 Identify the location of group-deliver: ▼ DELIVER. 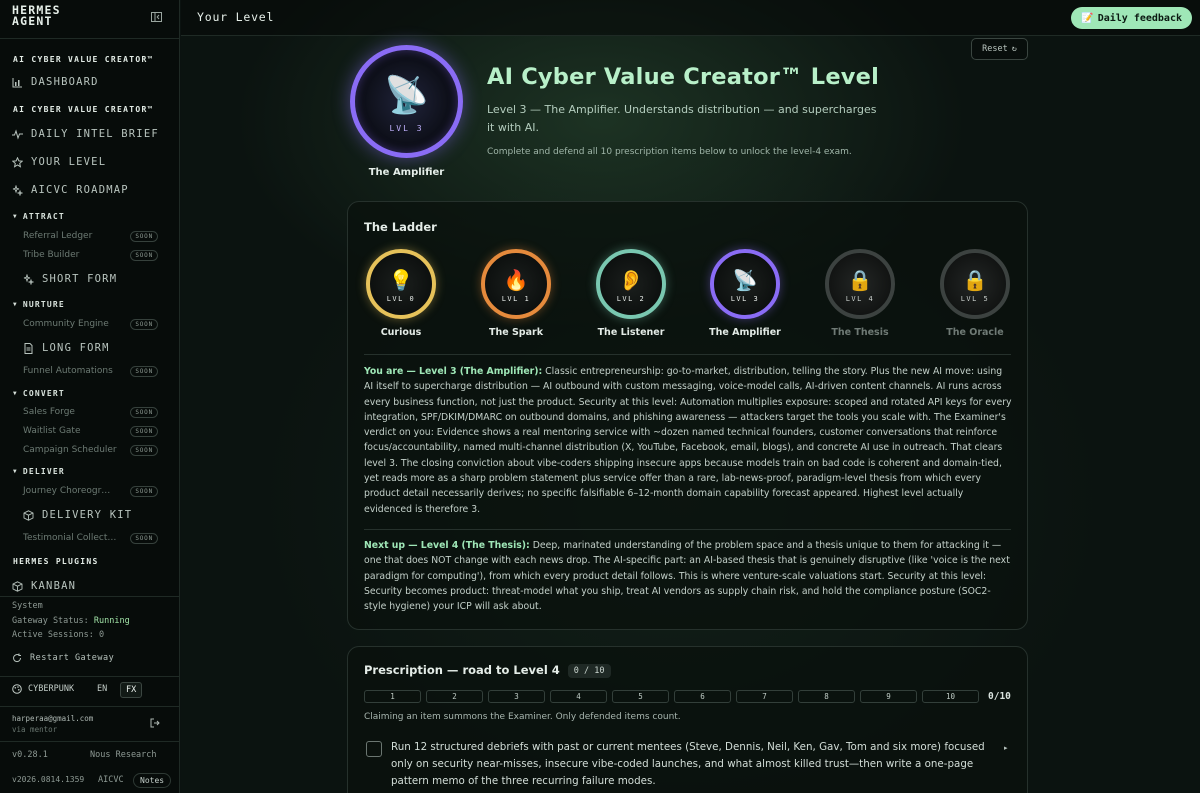
(39, 471).